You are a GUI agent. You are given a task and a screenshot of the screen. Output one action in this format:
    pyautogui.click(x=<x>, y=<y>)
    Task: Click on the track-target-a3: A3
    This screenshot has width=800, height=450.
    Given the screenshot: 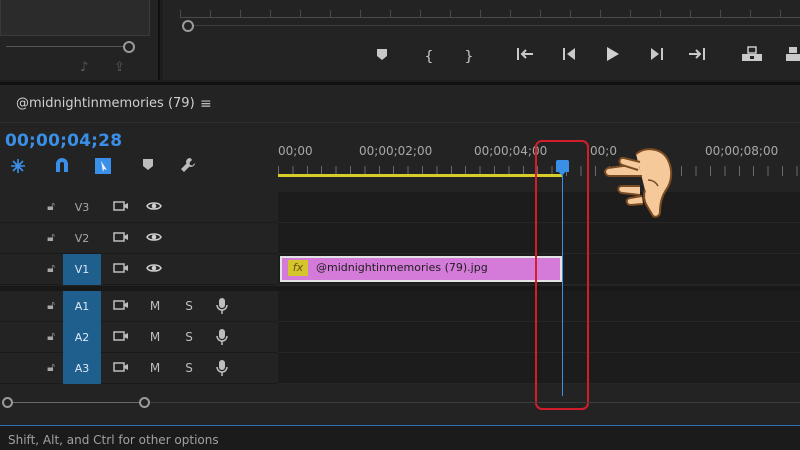 What is the action you would take?
    pyautogui.click(x=82, y=368)
    